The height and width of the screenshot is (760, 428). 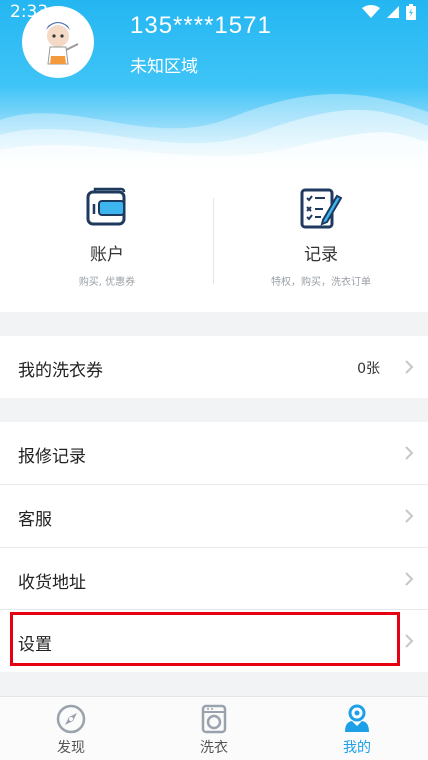 I want to click on status-time: 2:33, so click(x=29, y=12).